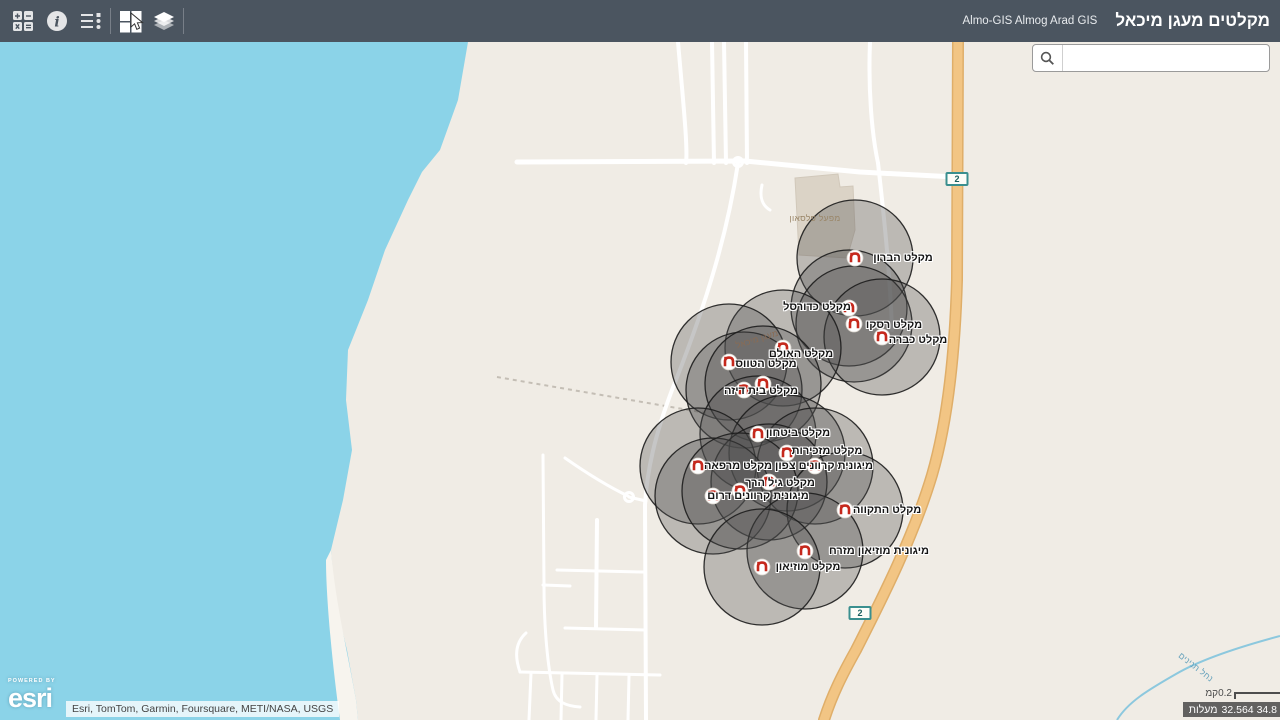  What do you see at coordinates (824, 466) in the screenshot?
I see `shelter-label: מיגונית קרוונים צפון` at bounding box center [824, 466].